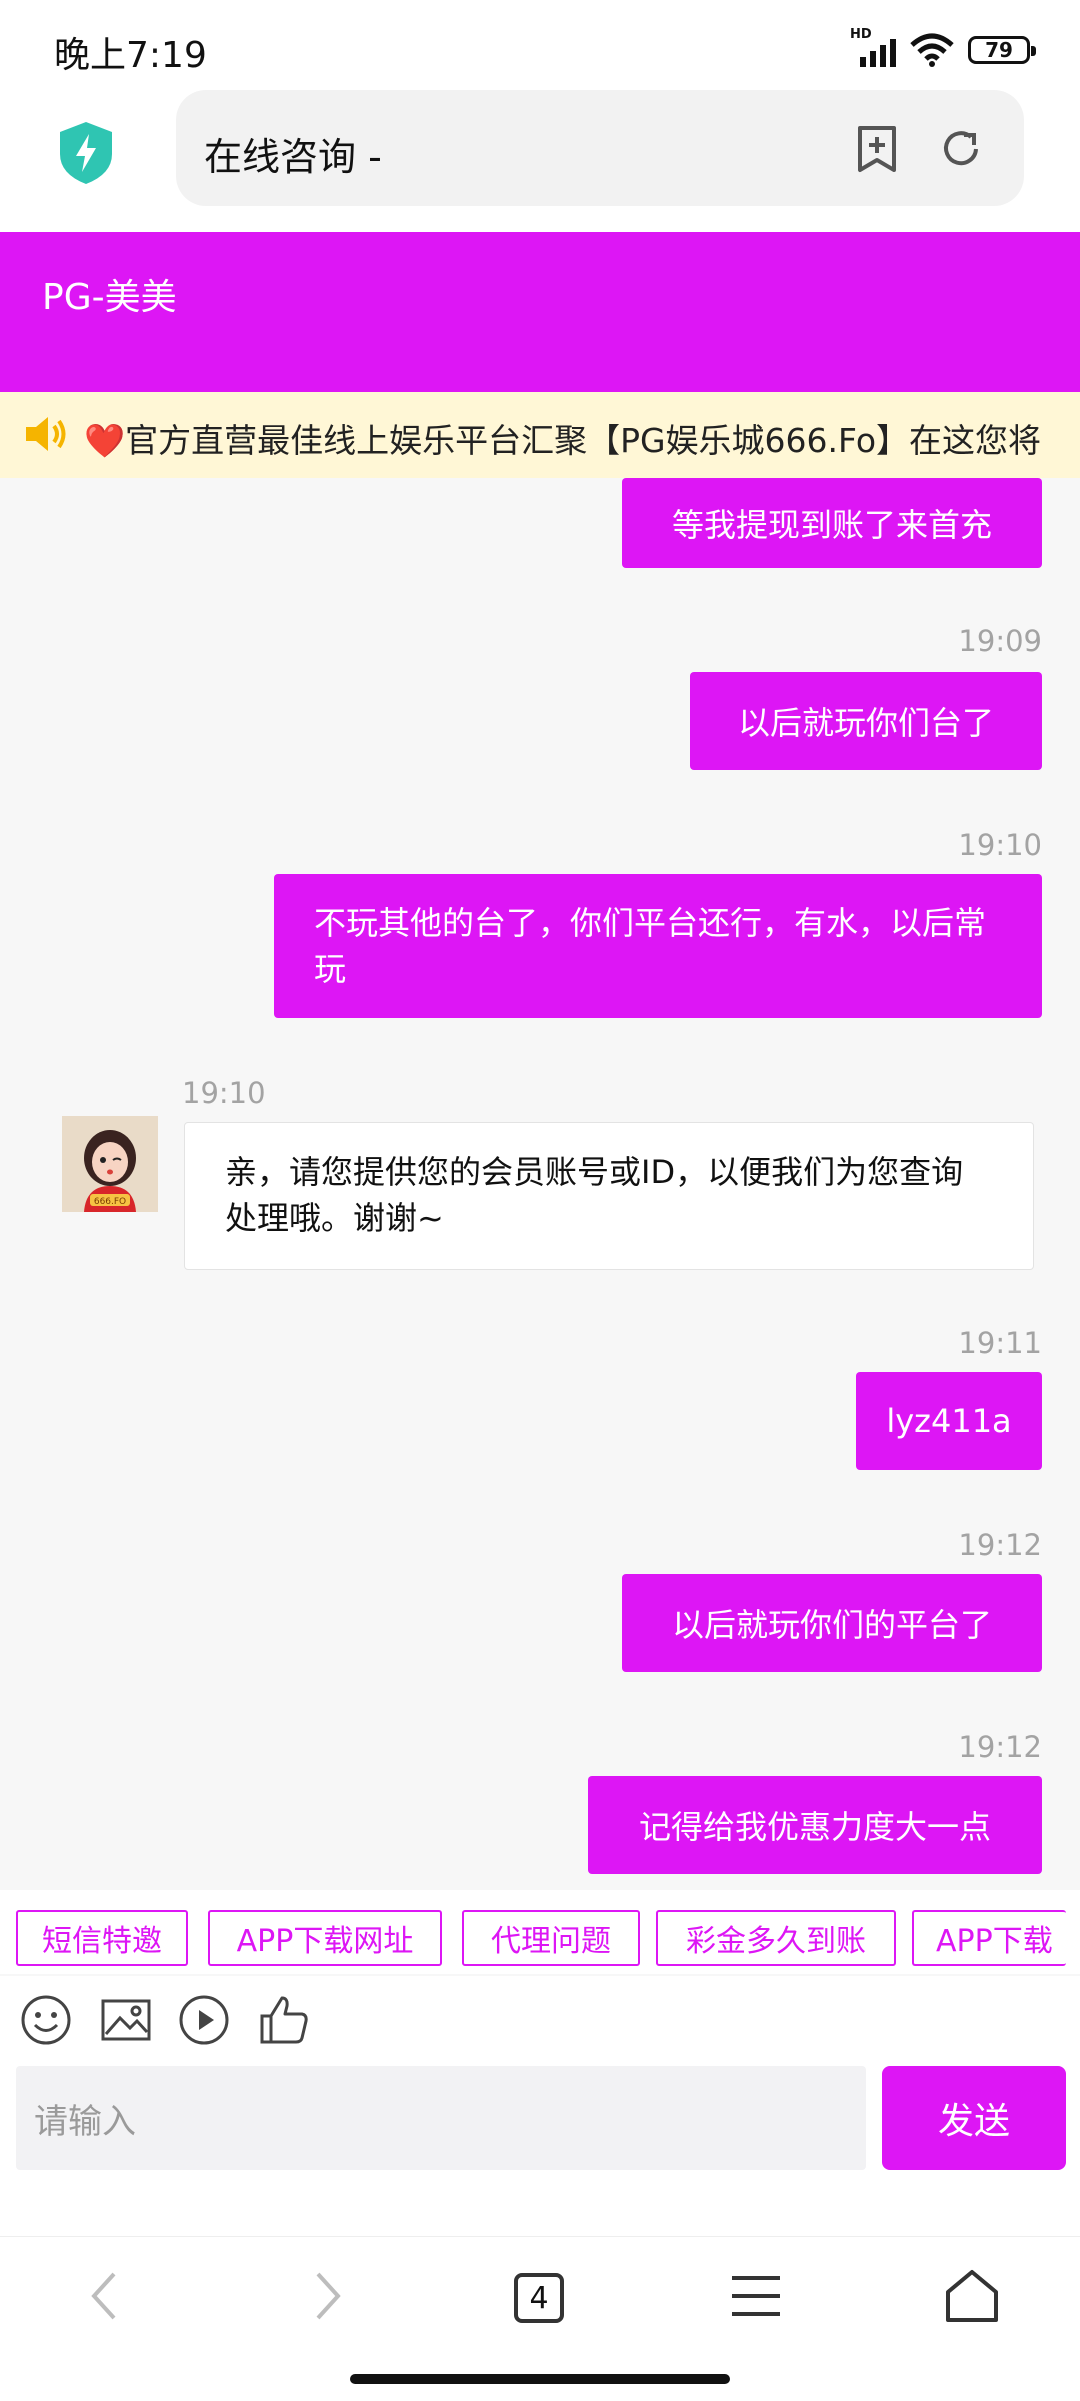  I want to click on wifi-icon, so click(932, 50).